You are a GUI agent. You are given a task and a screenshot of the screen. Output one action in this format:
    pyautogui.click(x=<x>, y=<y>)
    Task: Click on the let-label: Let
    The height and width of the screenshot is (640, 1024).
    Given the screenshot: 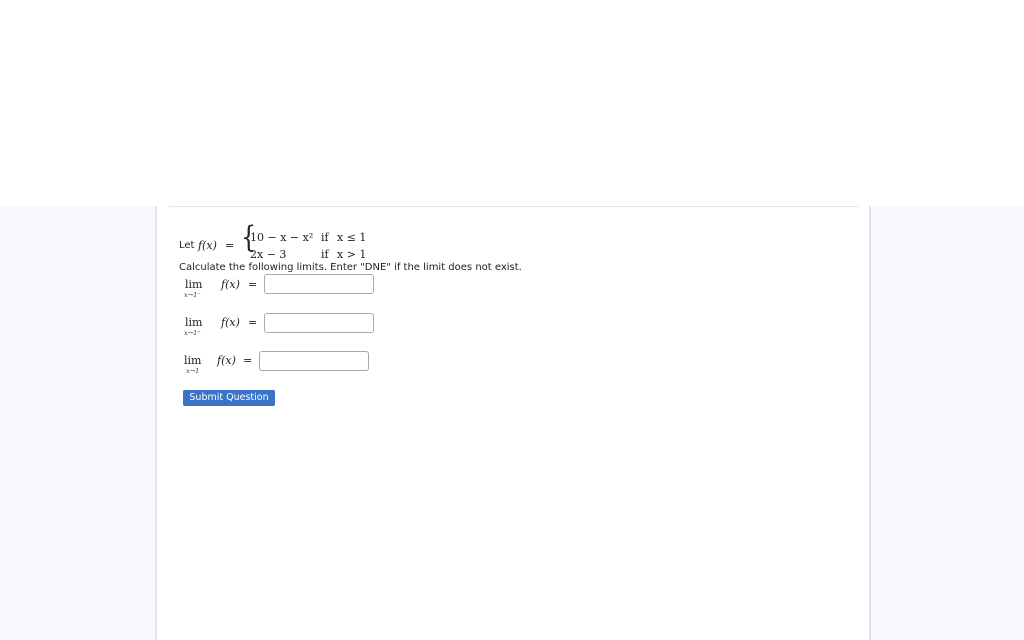 What is the action you would take?
    pyautogui.click(x=187, y=245)
    